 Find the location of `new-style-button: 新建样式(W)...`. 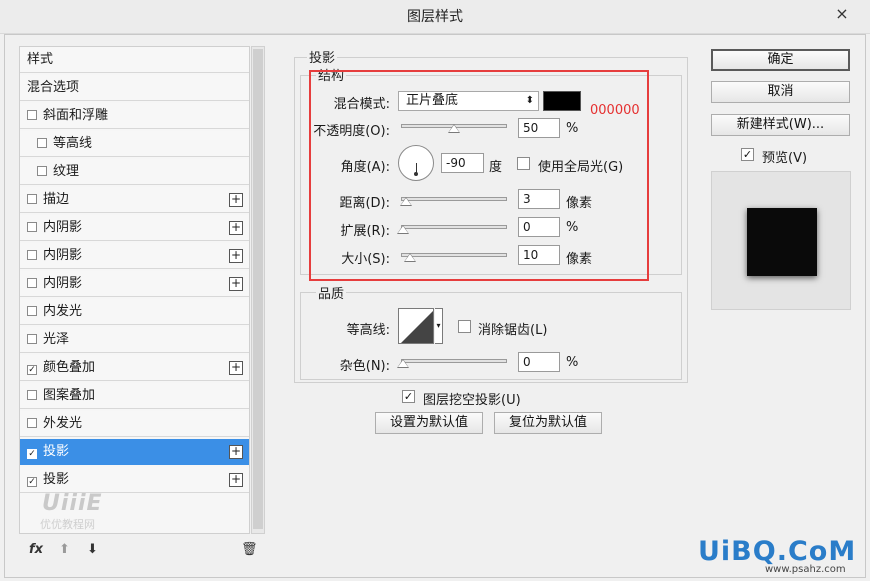

new-style-button: 新建样式(W)... is located at coordinates (780, 125).